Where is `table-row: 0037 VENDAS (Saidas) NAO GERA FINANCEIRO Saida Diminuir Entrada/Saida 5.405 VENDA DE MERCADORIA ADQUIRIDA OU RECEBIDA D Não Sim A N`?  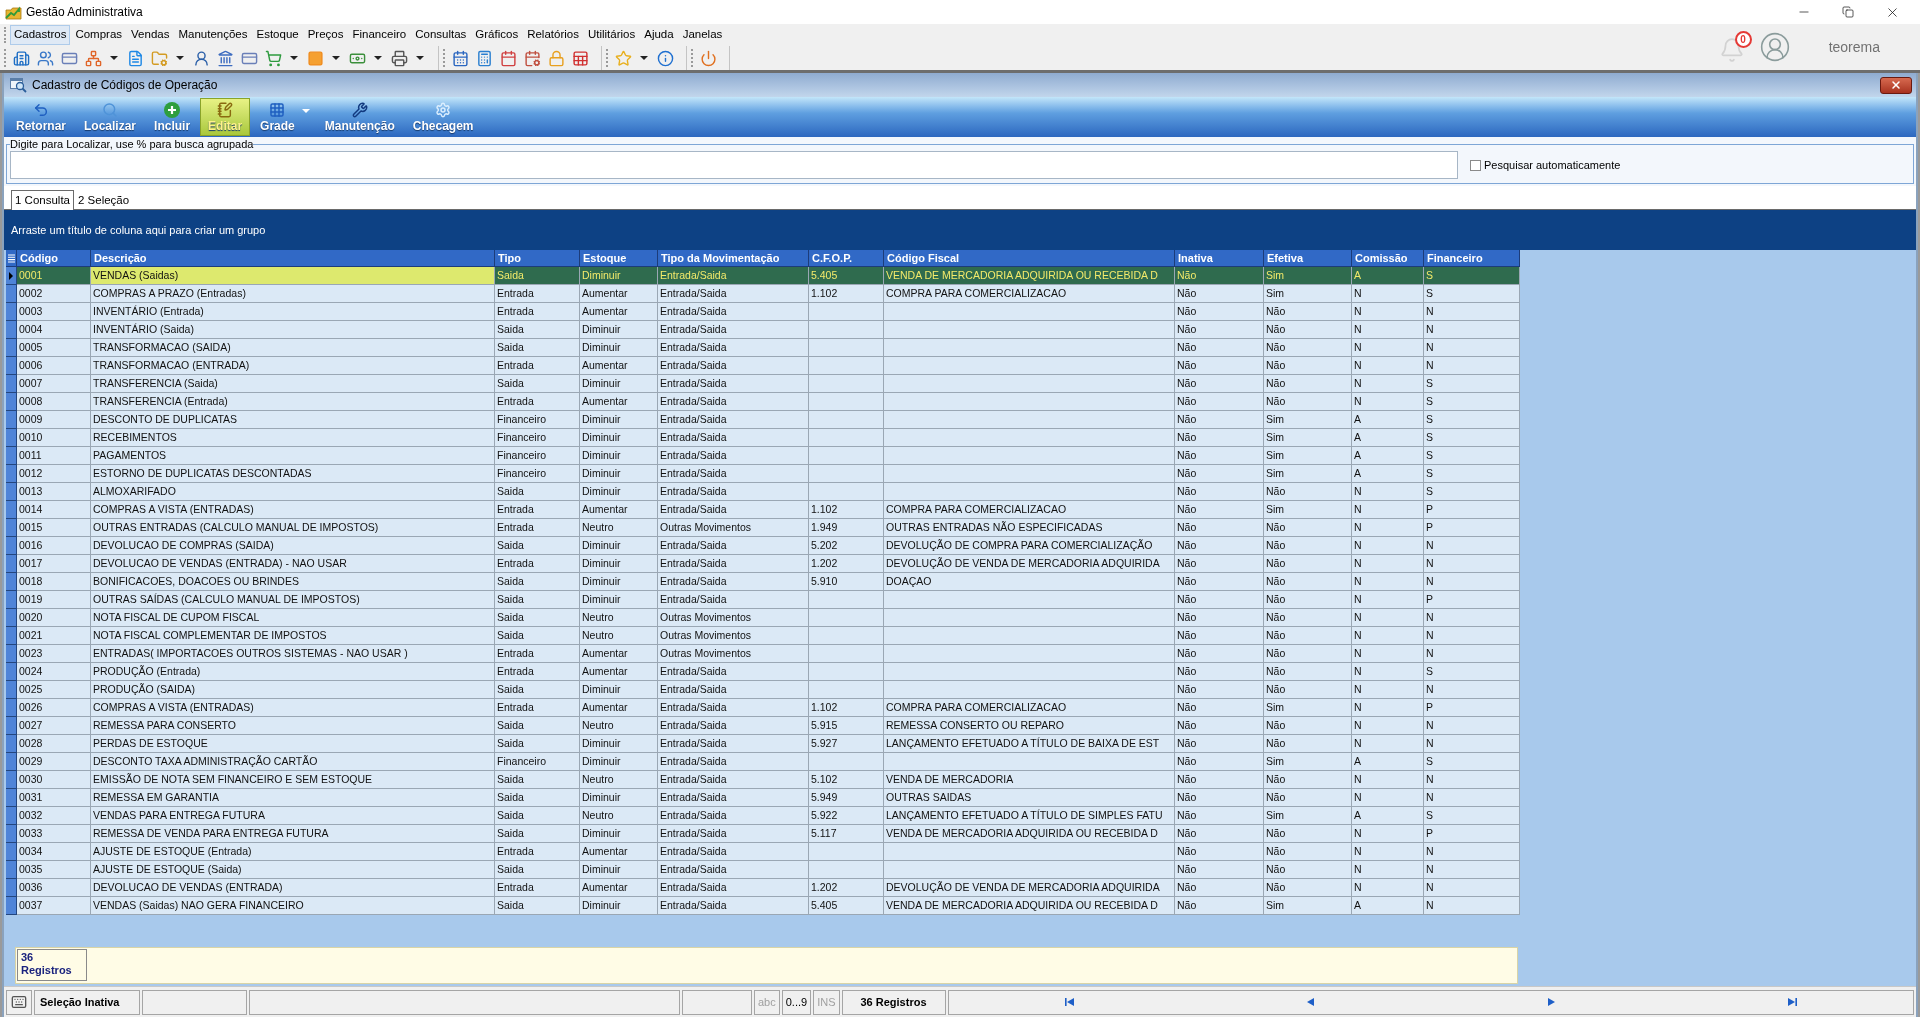
table-row: 0037 VENDAS (Saidas) NAO GERA FINANCEIRO Saida Diminuir Entrada/Saida 5.405 VENDA DE MERCADORIA ADQUIRIDA OU RECEBIDA D Não Sim A N is located at coordinates (763, 906).